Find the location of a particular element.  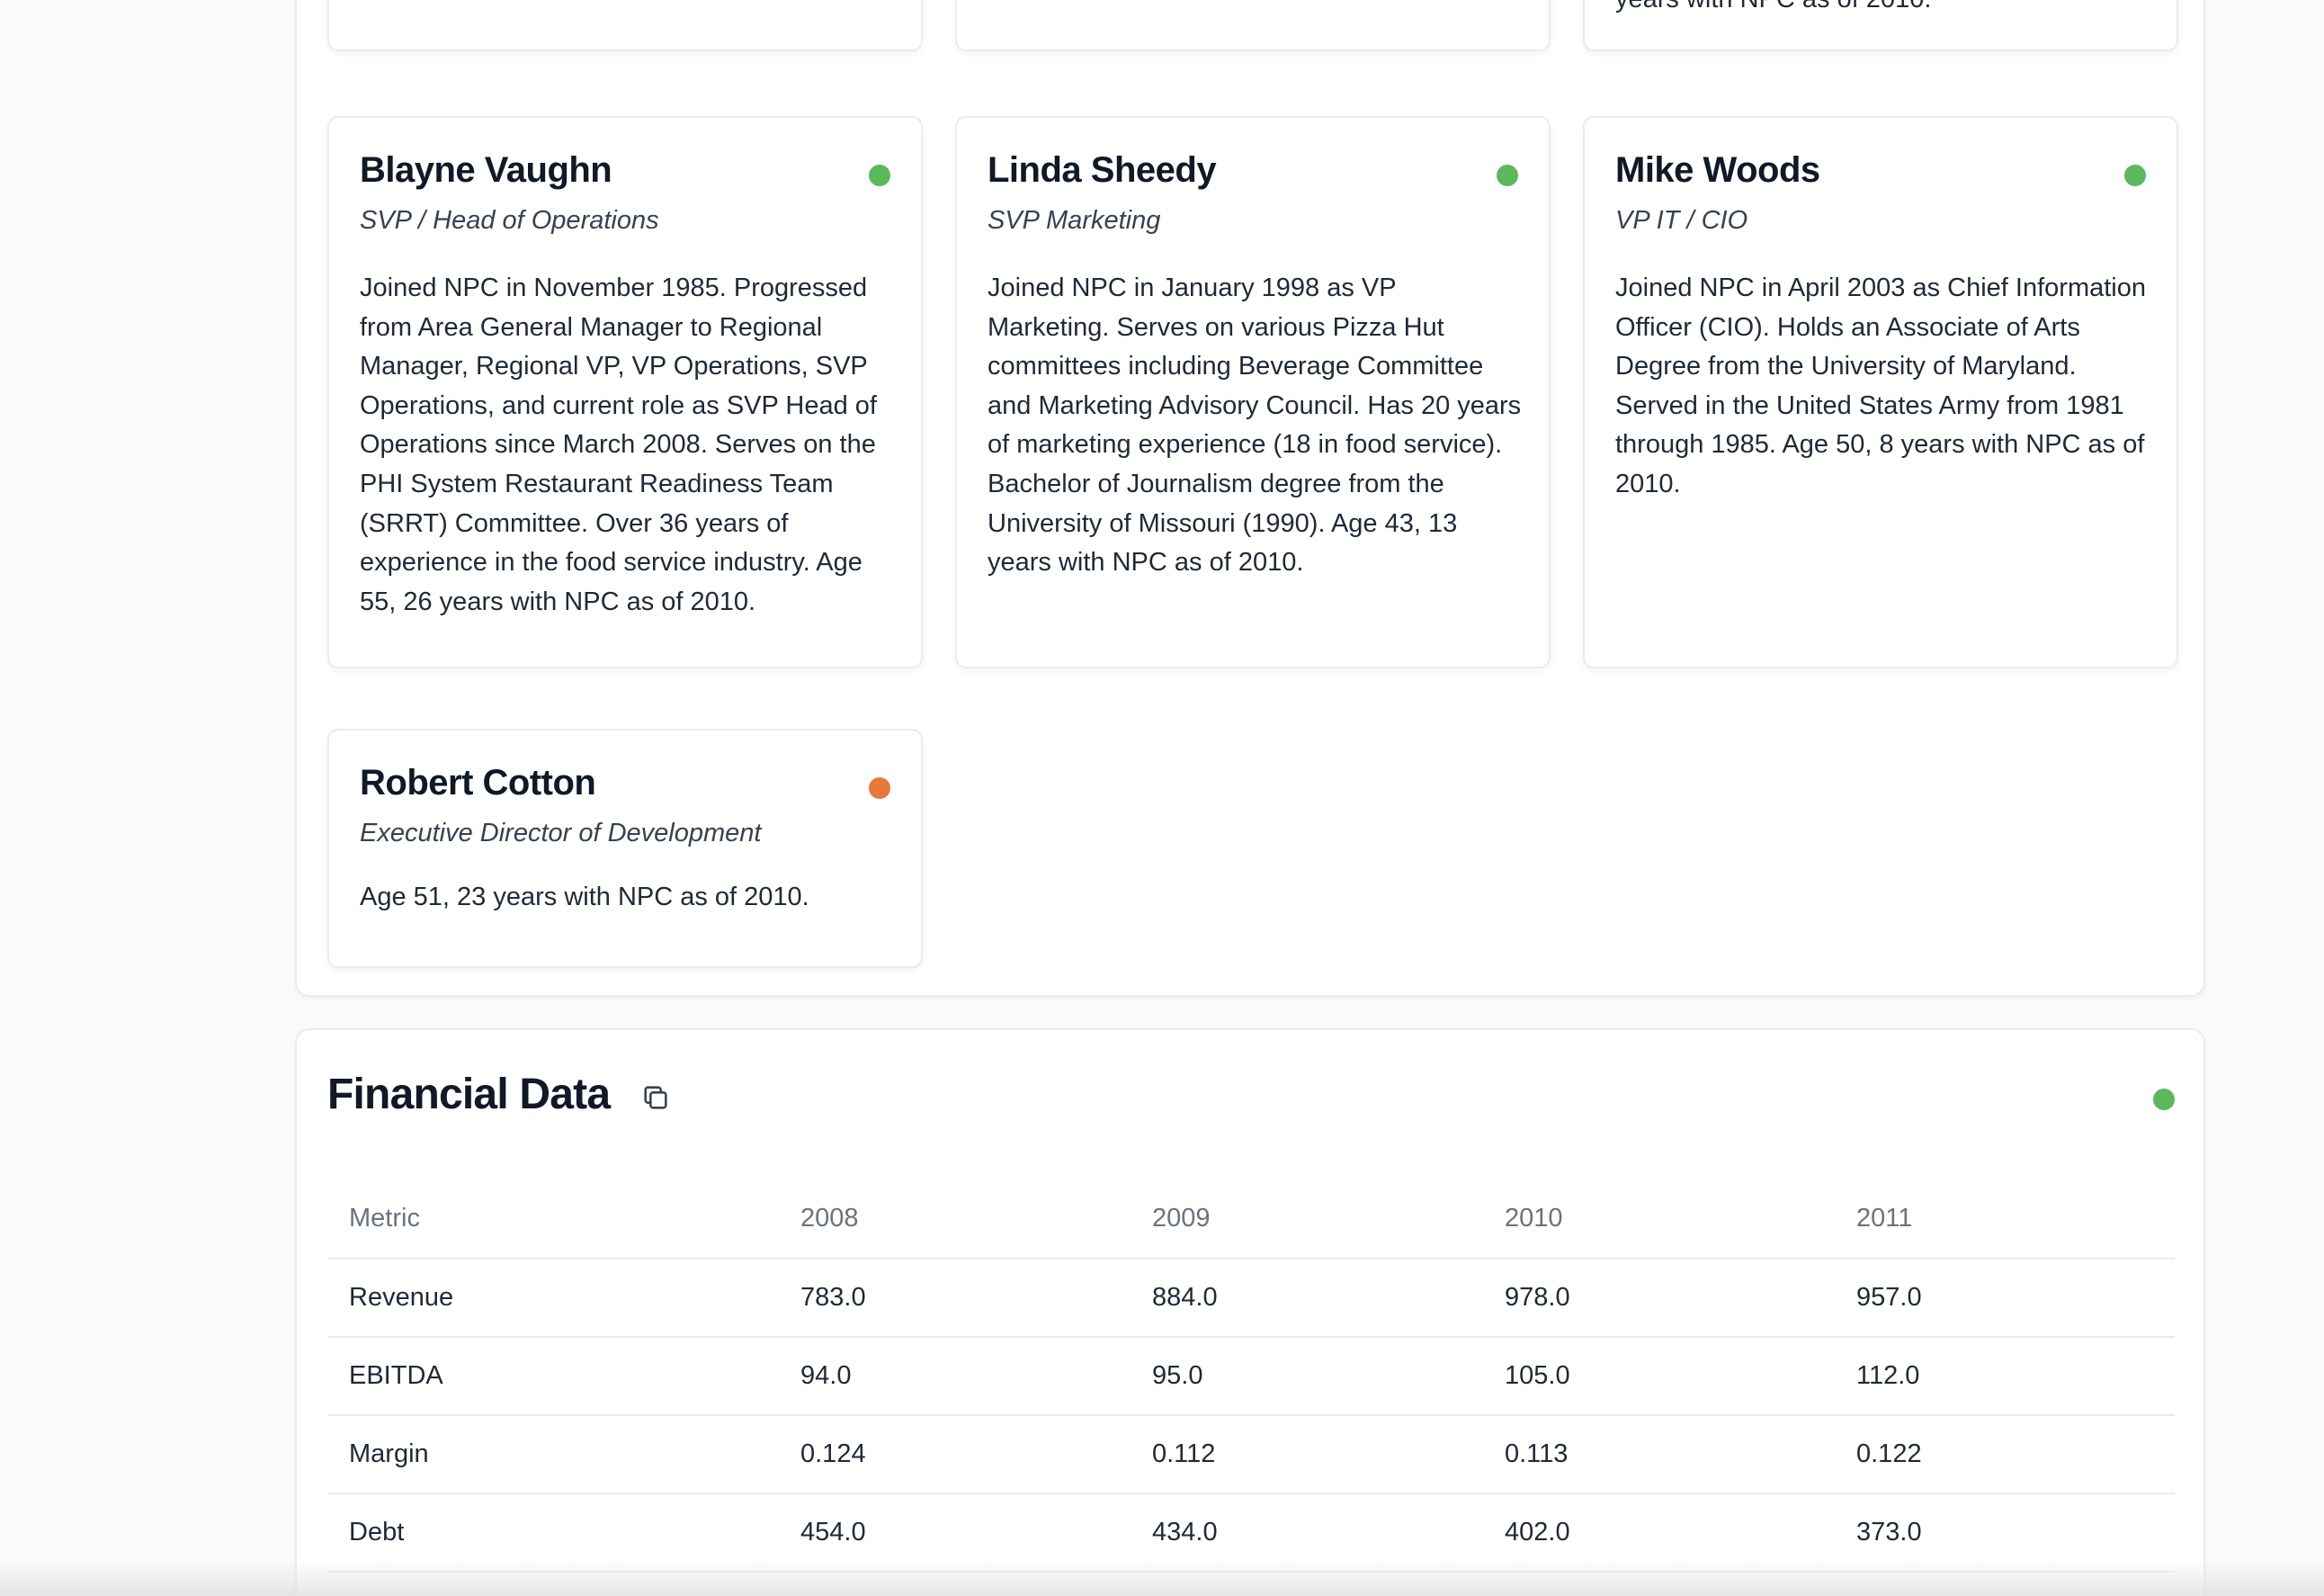

table-row: EBITDA 94.0 95.0 105.0 112.0 is located at coordinates (1251, 1376).